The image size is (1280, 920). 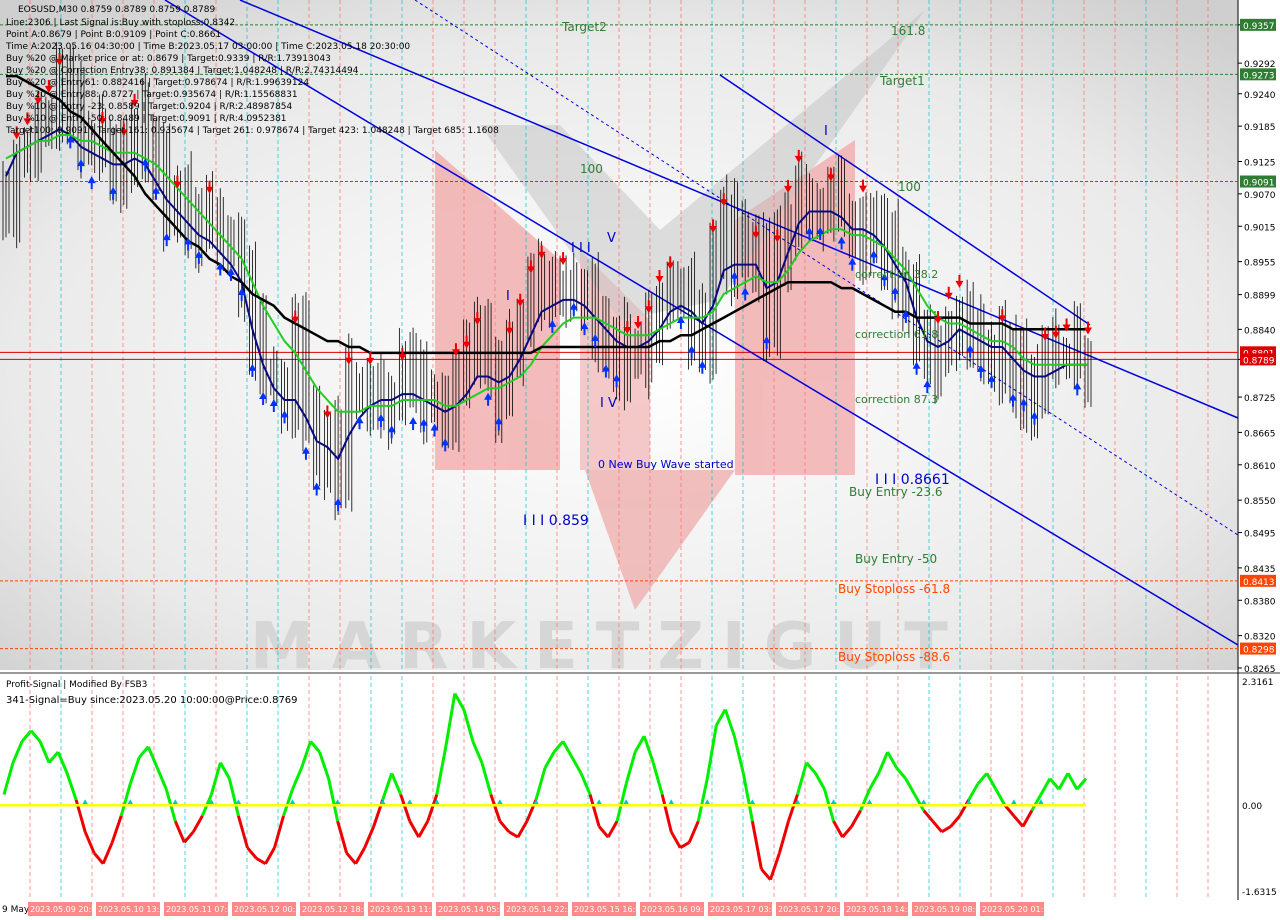 I want to click on price-tick-label: 0.9240, so click(x=1260, y=96).